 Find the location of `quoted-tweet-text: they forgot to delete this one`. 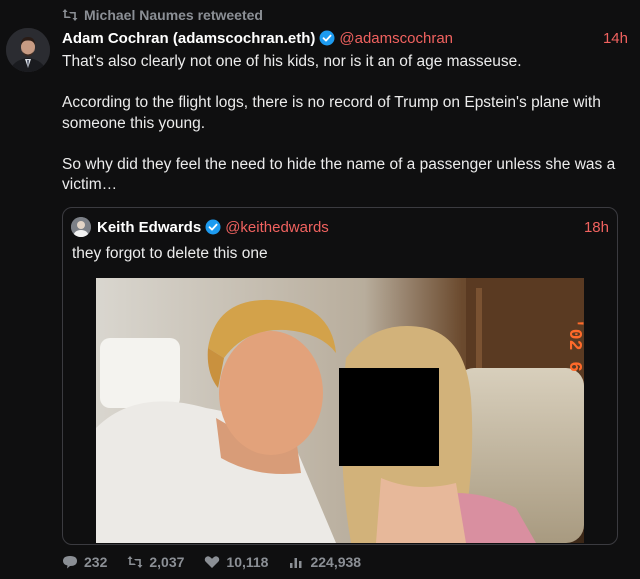

quoted-tweet-text: they forgot to delete this one is located at coordinates (170, 253).